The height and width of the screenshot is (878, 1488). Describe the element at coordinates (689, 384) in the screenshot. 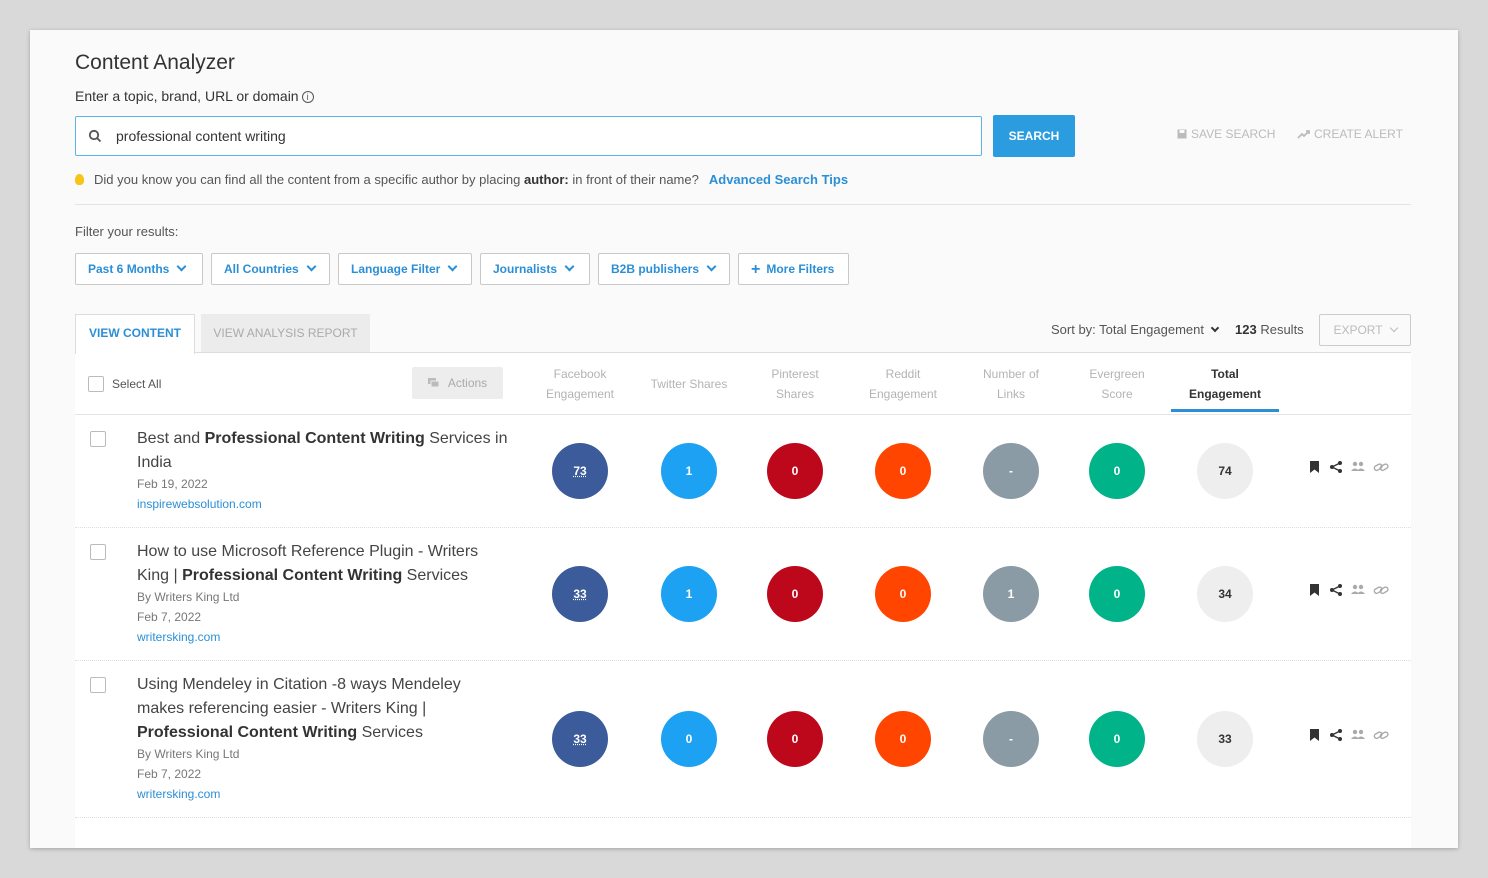

I see `column-twitter-shares: Twitter Shares` at that location.